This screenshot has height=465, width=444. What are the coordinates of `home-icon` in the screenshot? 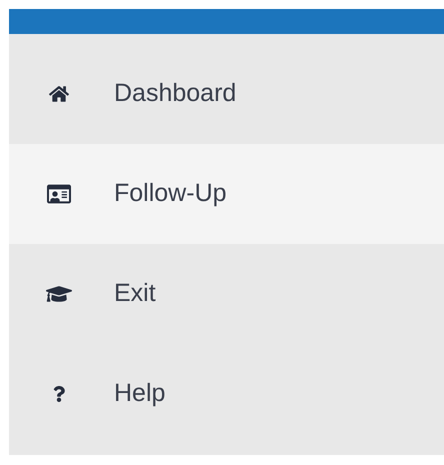 It's located at (59, 94).